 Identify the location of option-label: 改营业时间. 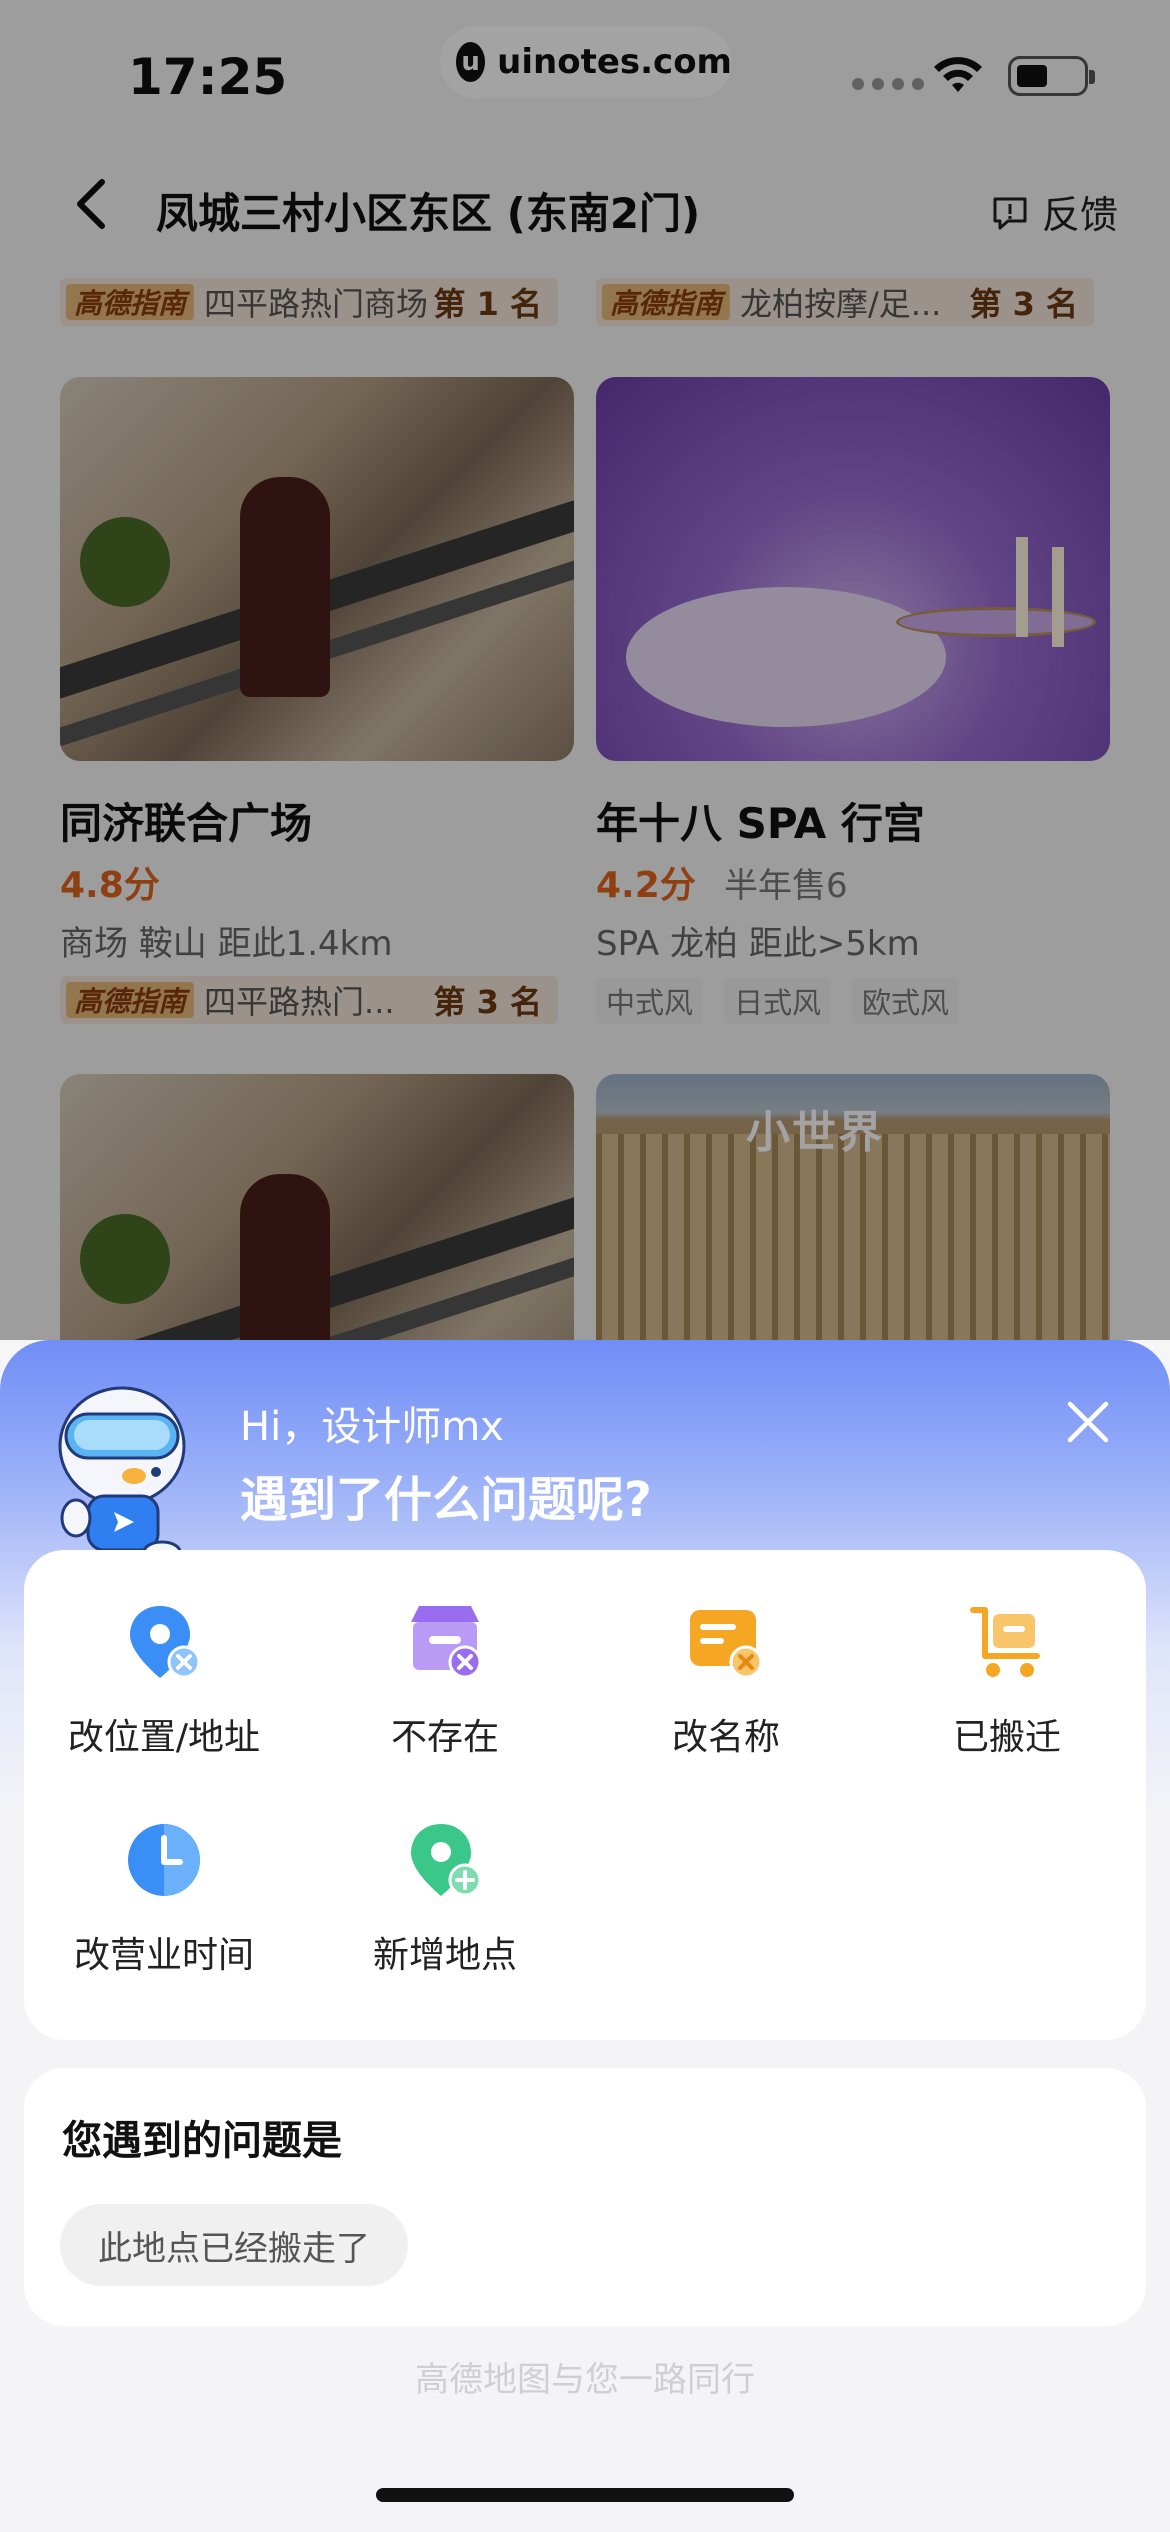
(163, 1955).